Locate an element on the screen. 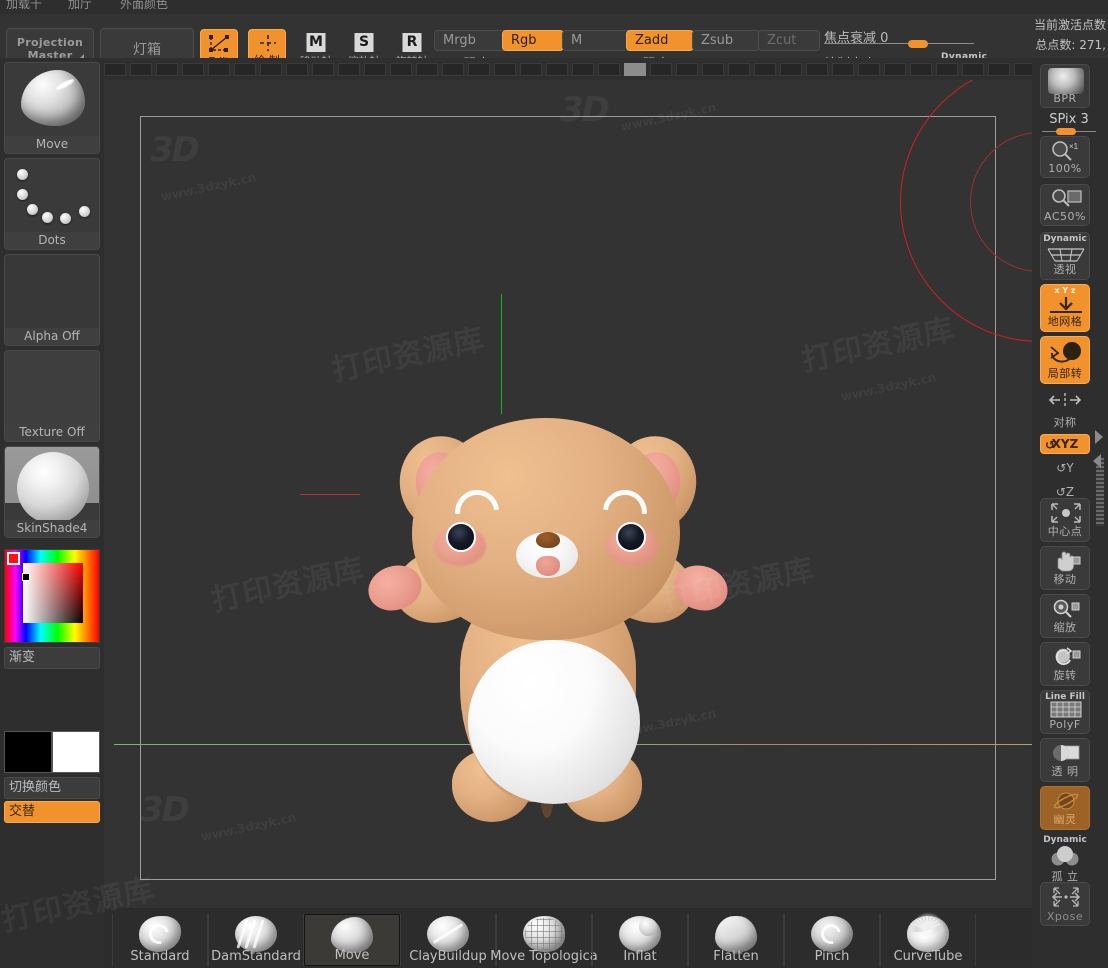  color-picker is located at coordinates (52, 596).